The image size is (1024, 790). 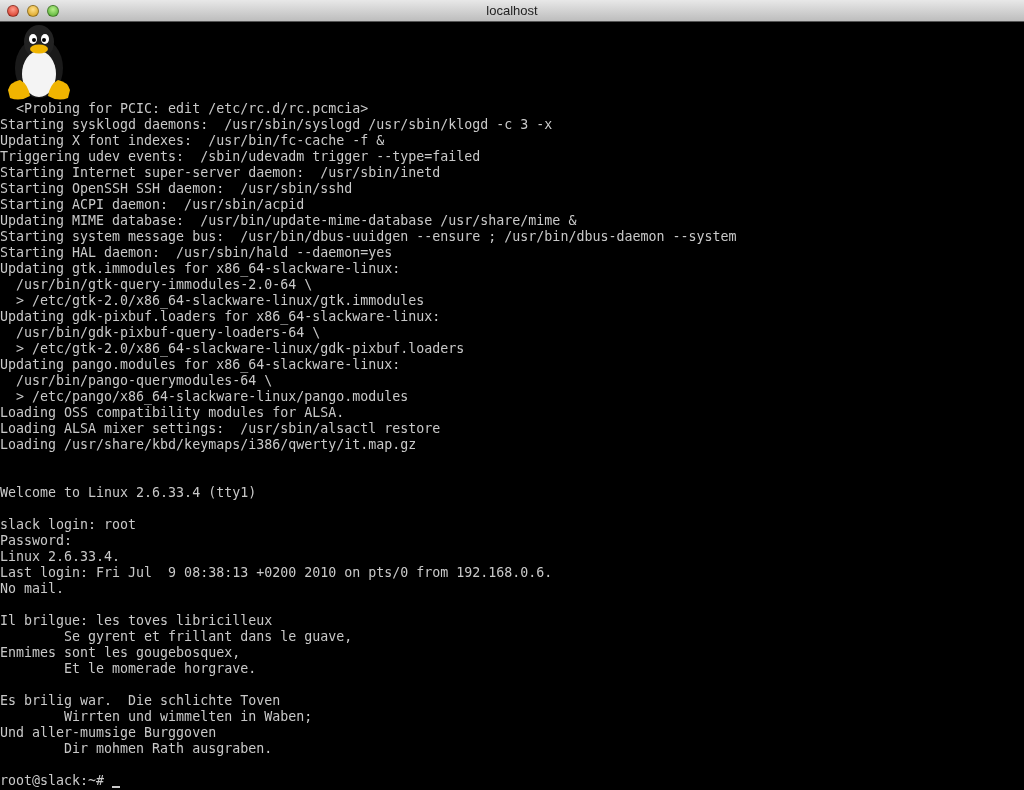 I want to click on console-line: Wirrten und wimmelten in Waben;, so click(x=188, y=717).